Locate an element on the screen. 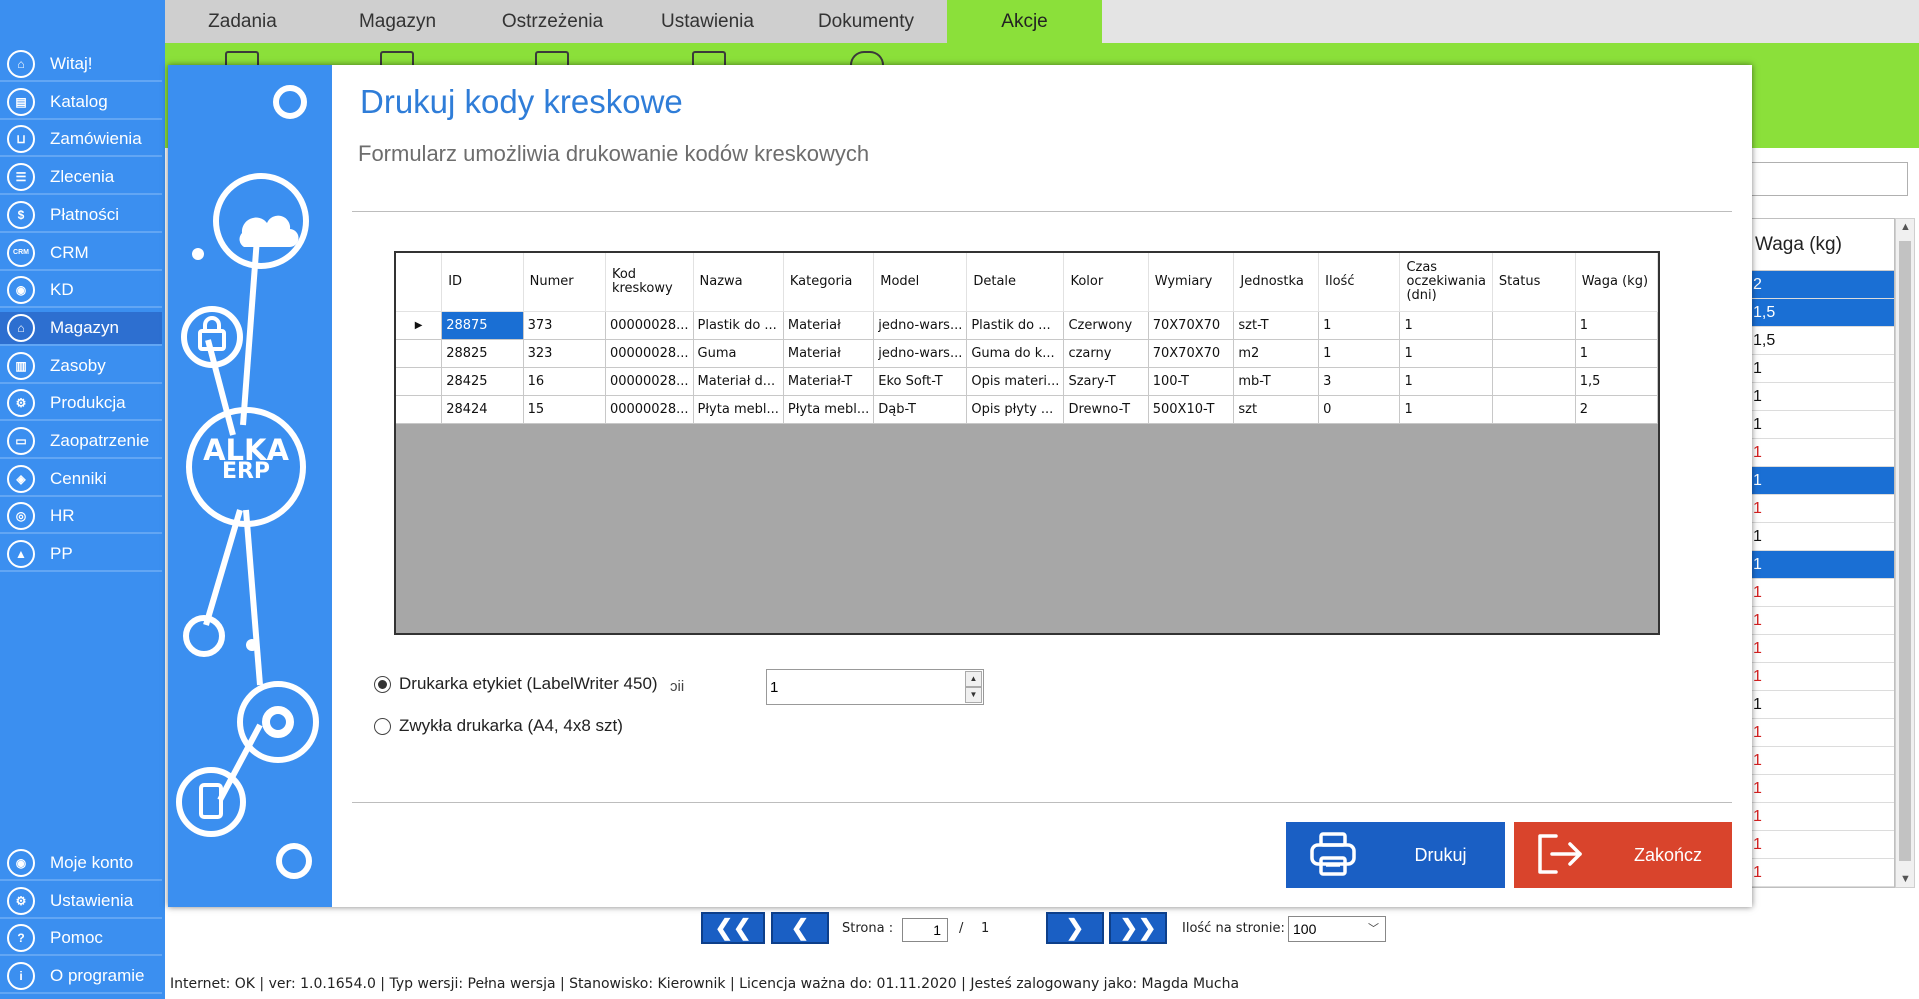 The width and height of the screenshot is (1919, 999). scrollbar-thumb is located at coordinates (1905, 551).